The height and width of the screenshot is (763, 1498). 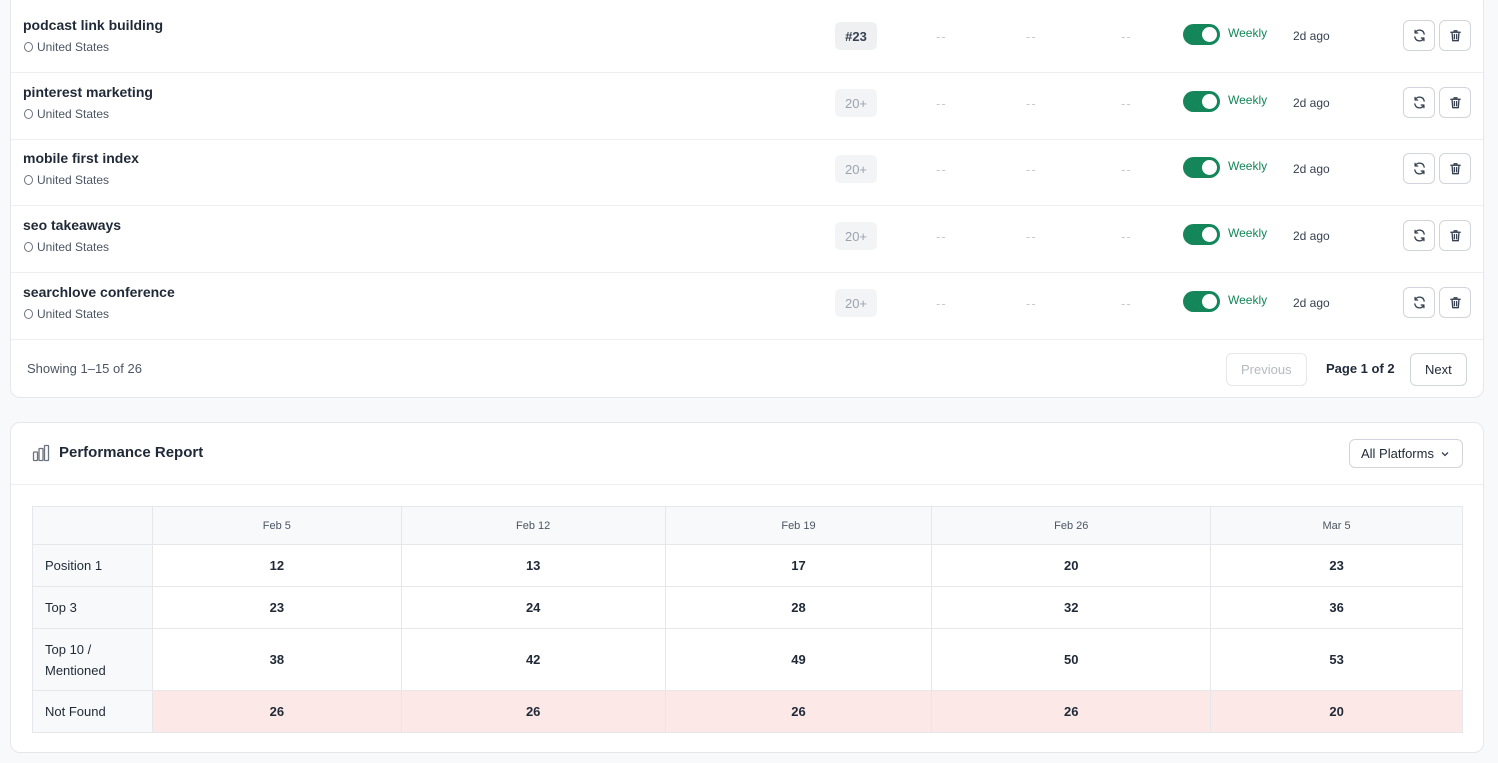 I want to click on showing-count: Showing 1–15 of 26, so click(x=84, y=368).